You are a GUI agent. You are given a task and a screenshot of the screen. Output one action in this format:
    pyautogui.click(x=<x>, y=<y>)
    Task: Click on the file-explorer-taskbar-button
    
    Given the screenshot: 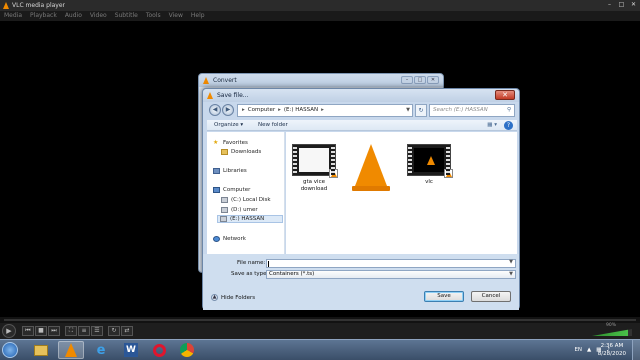 What is the action you would take?
    pyautogui.click(x=41, y=350)
    